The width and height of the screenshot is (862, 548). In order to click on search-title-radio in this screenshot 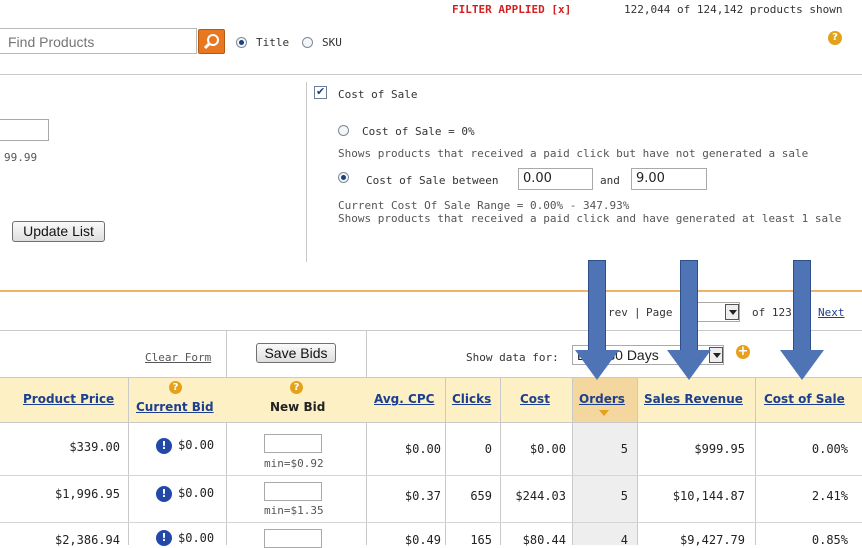, I will do `click(241, 42)`.